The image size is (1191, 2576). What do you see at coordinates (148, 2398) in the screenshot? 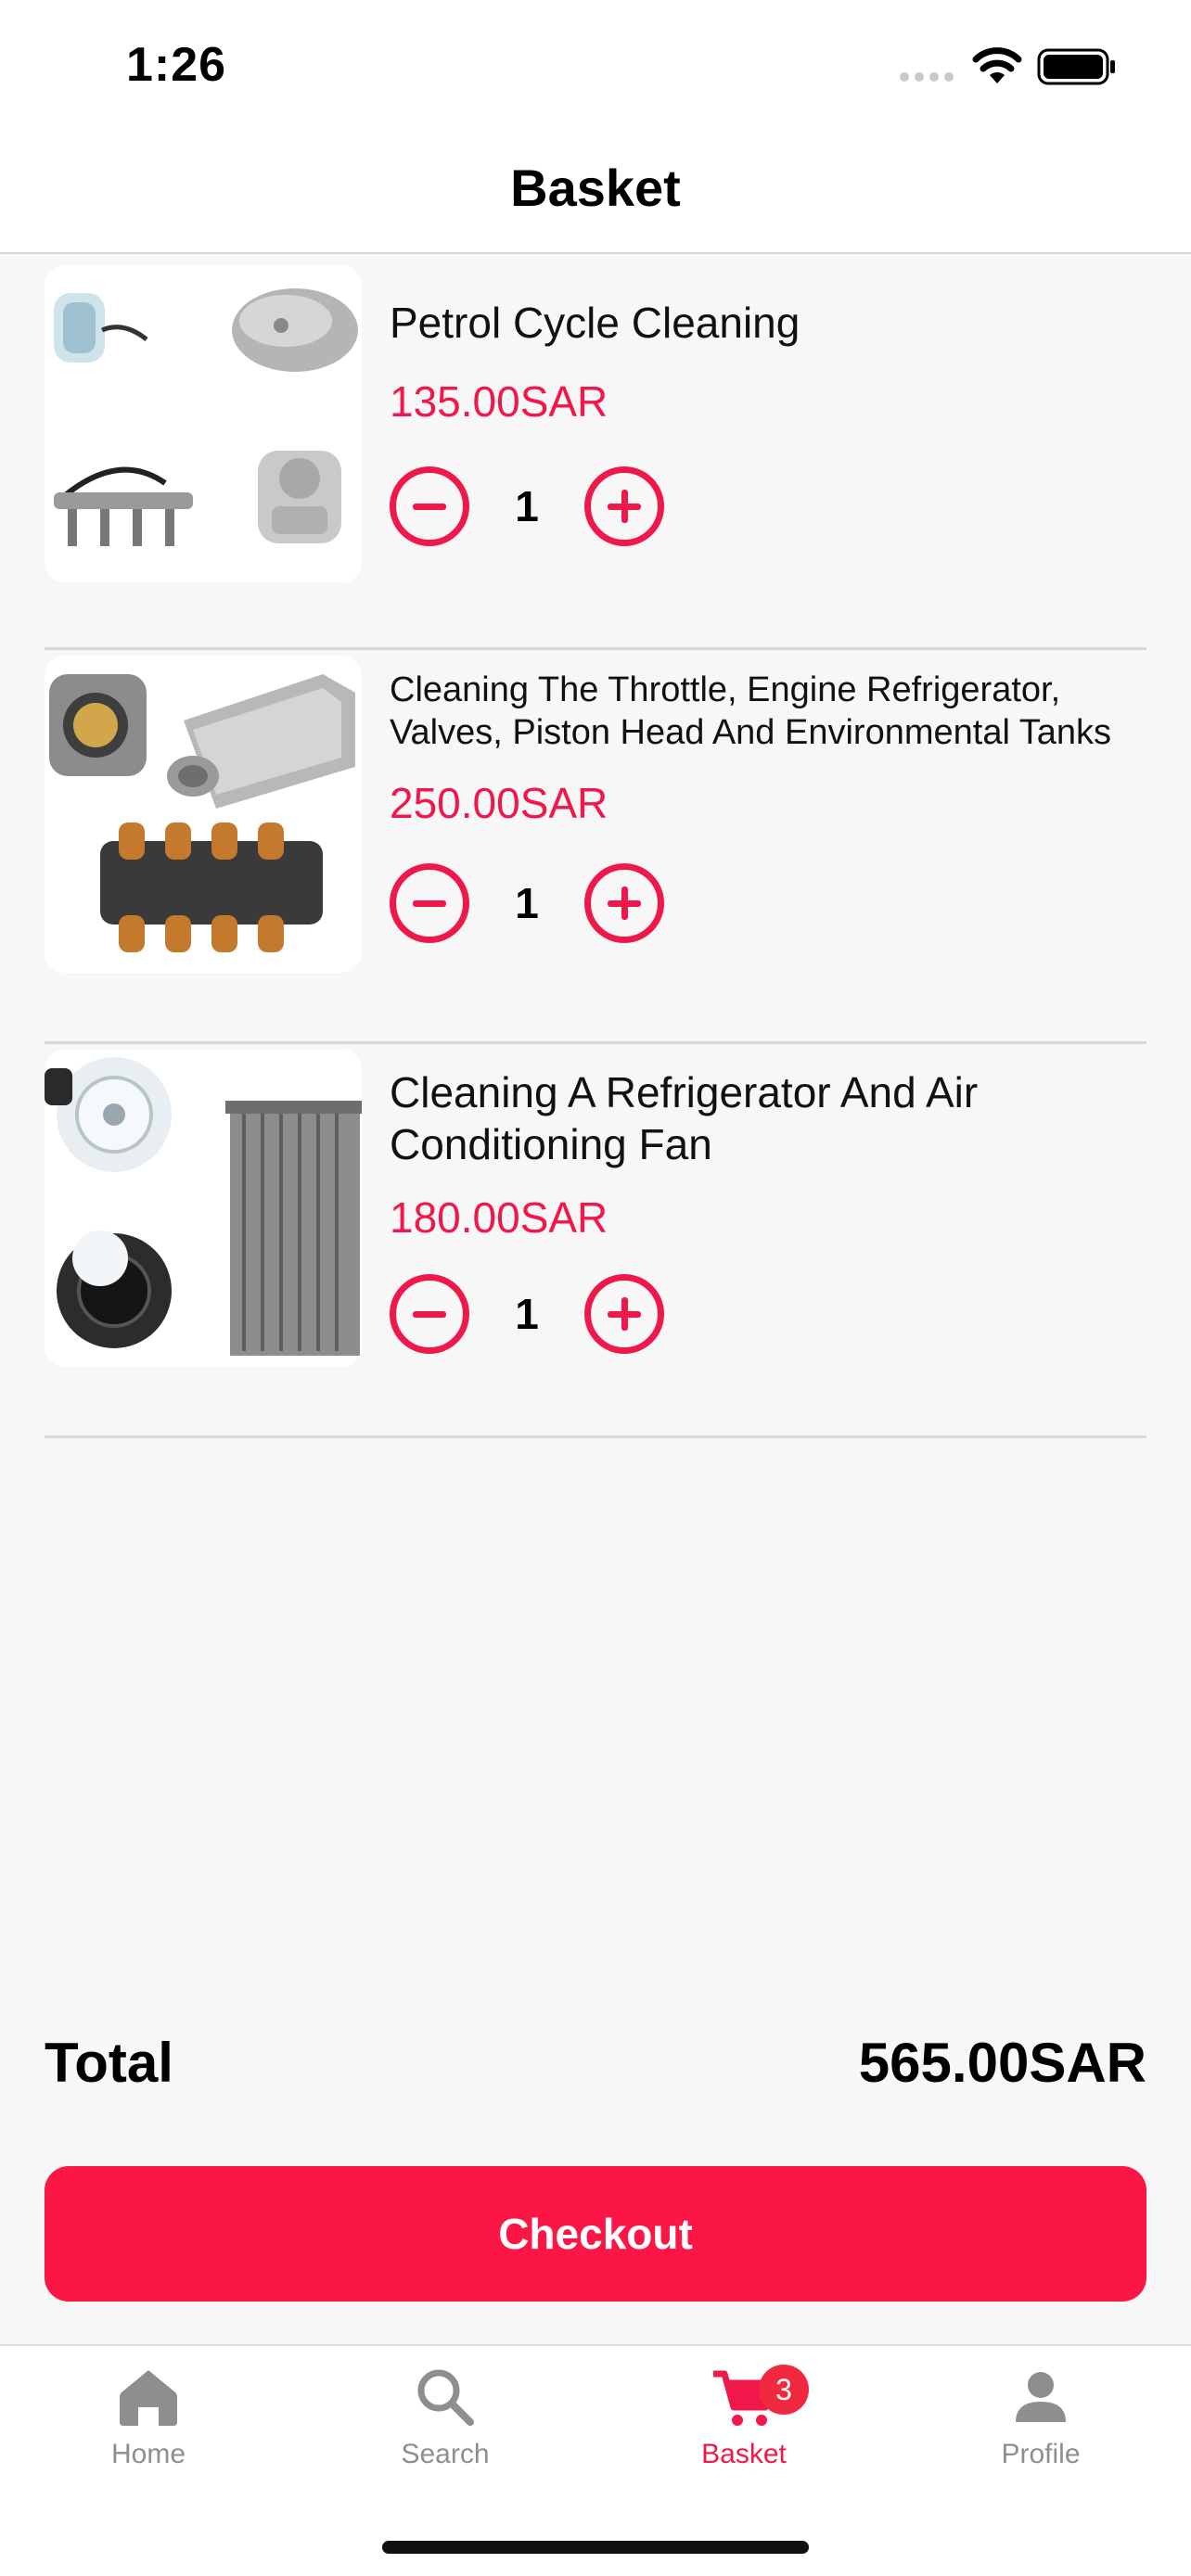
I see `home-icon` at bounding box center [148, 2398].